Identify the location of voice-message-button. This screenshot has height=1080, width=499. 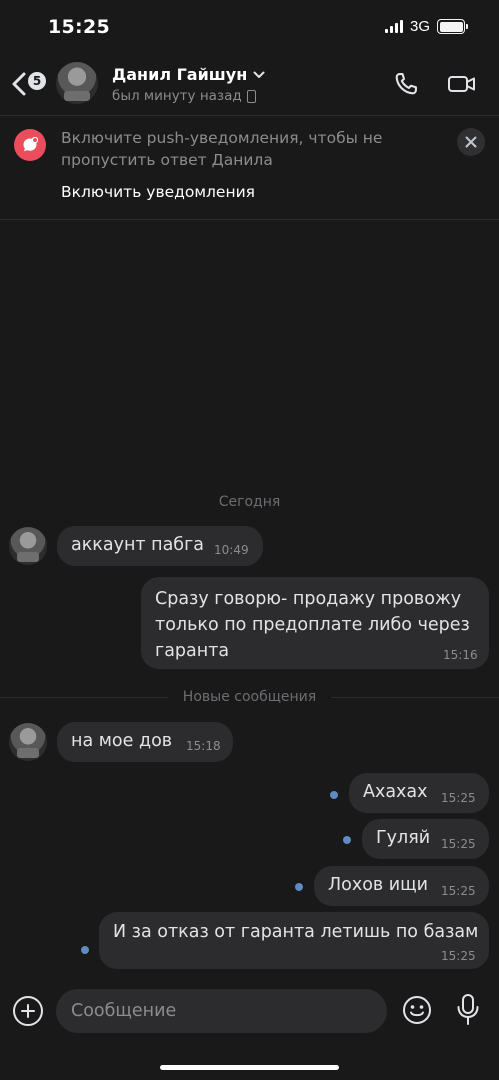
(468, 1010).